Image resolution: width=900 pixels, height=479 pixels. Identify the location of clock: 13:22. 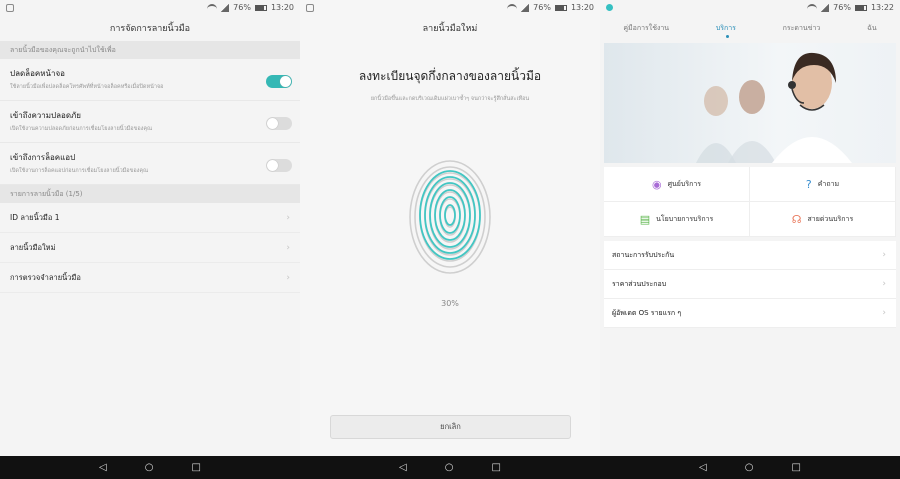
(882, 7).